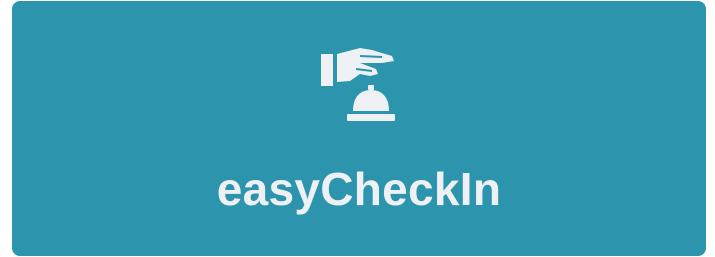  I want to click on concierge-bell-hand-icon, so click(362, 84).